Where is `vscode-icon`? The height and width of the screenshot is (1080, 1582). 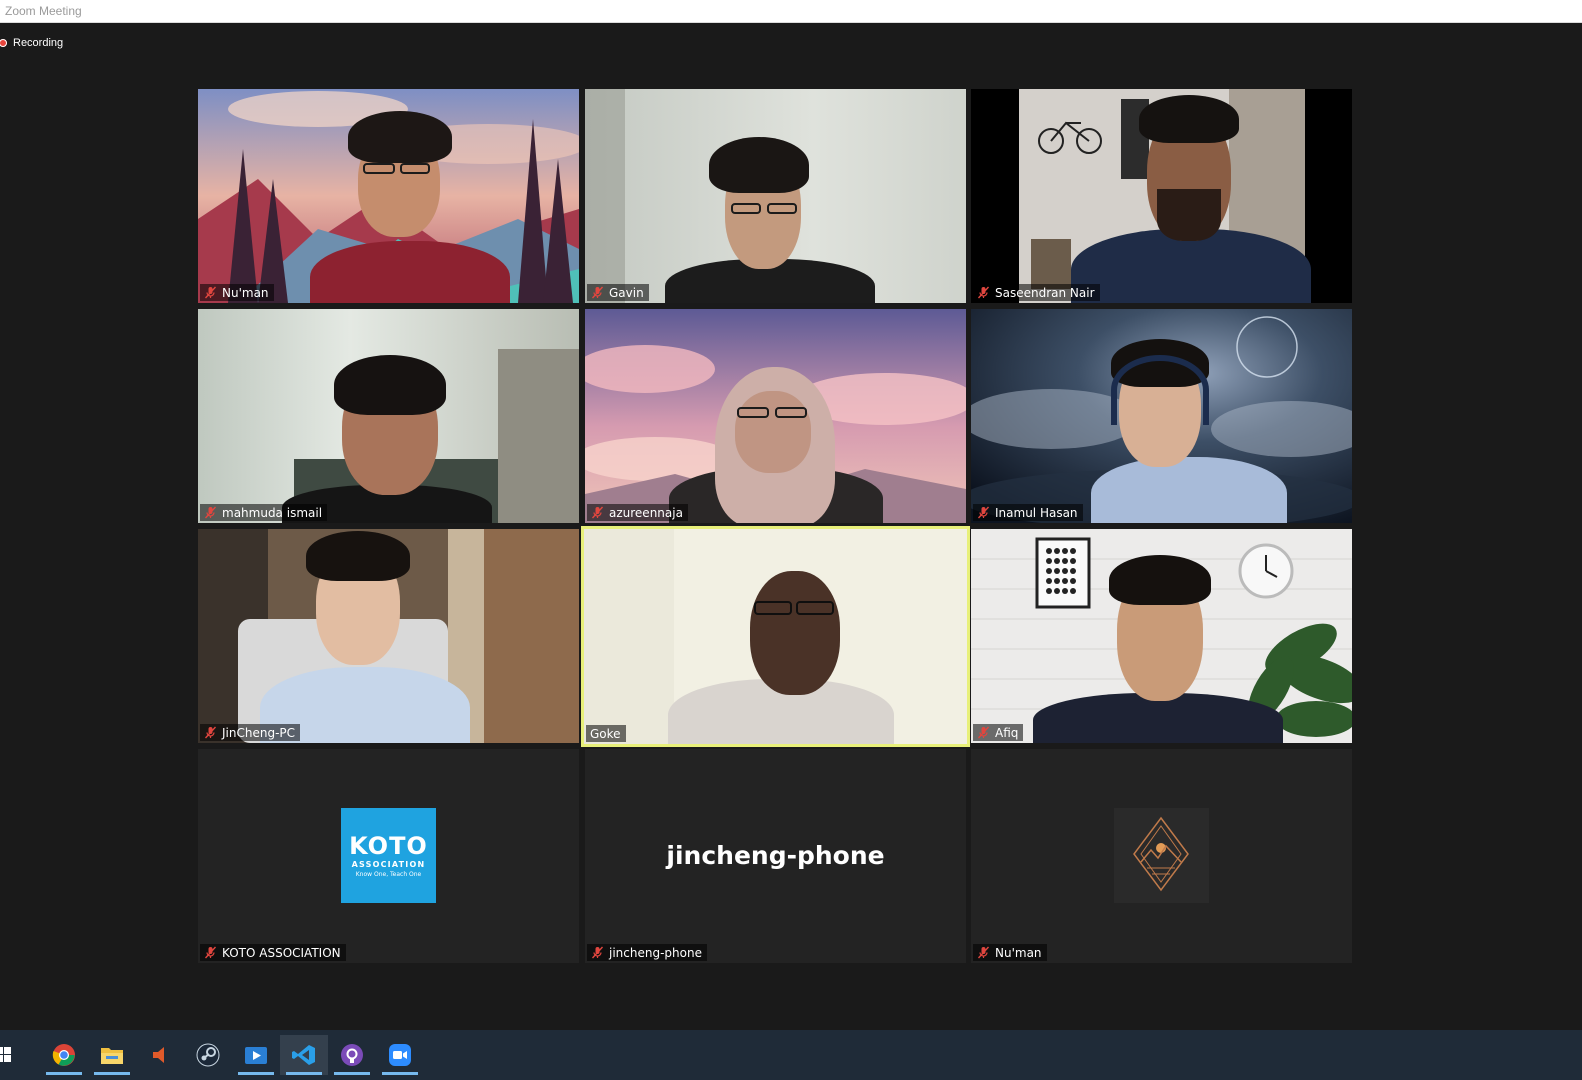 vscode-icon is located at coordinates (303, 1055).